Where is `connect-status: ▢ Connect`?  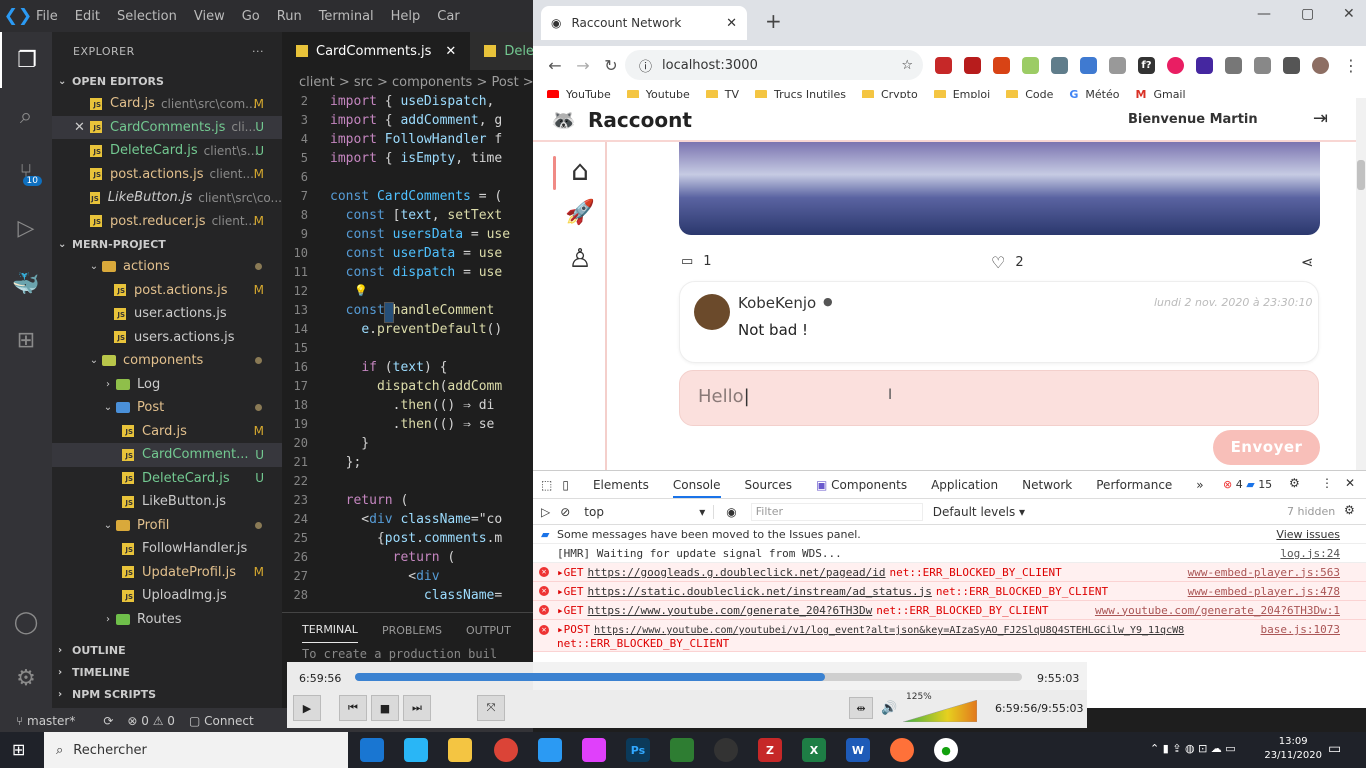 connect-status: ▢ Connect is located at coordinates (228, 721).